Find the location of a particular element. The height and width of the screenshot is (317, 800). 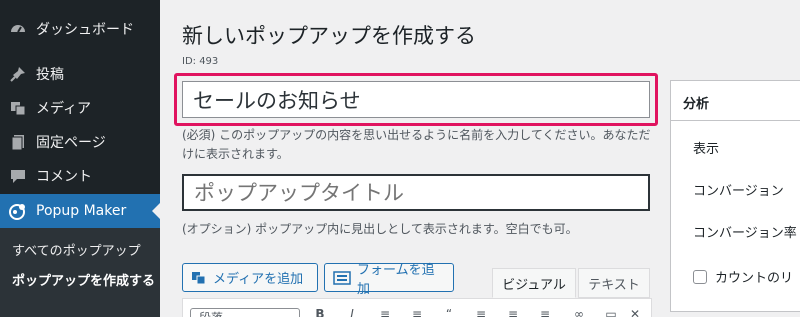

blockquote-icon: “ is located at coordinates (449, 312).